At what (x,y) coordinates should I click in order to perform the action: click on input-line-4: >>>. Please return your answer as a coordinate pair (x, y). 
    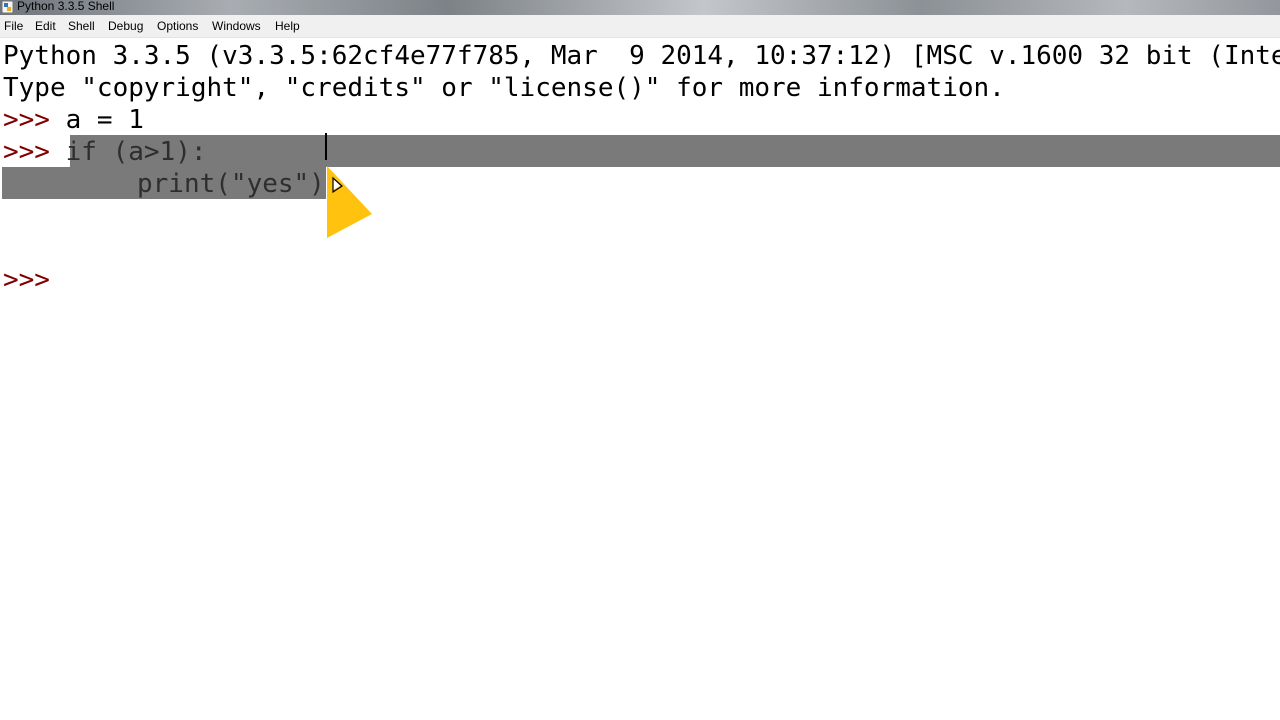
    Looking at the image, I should click on (26, 280).